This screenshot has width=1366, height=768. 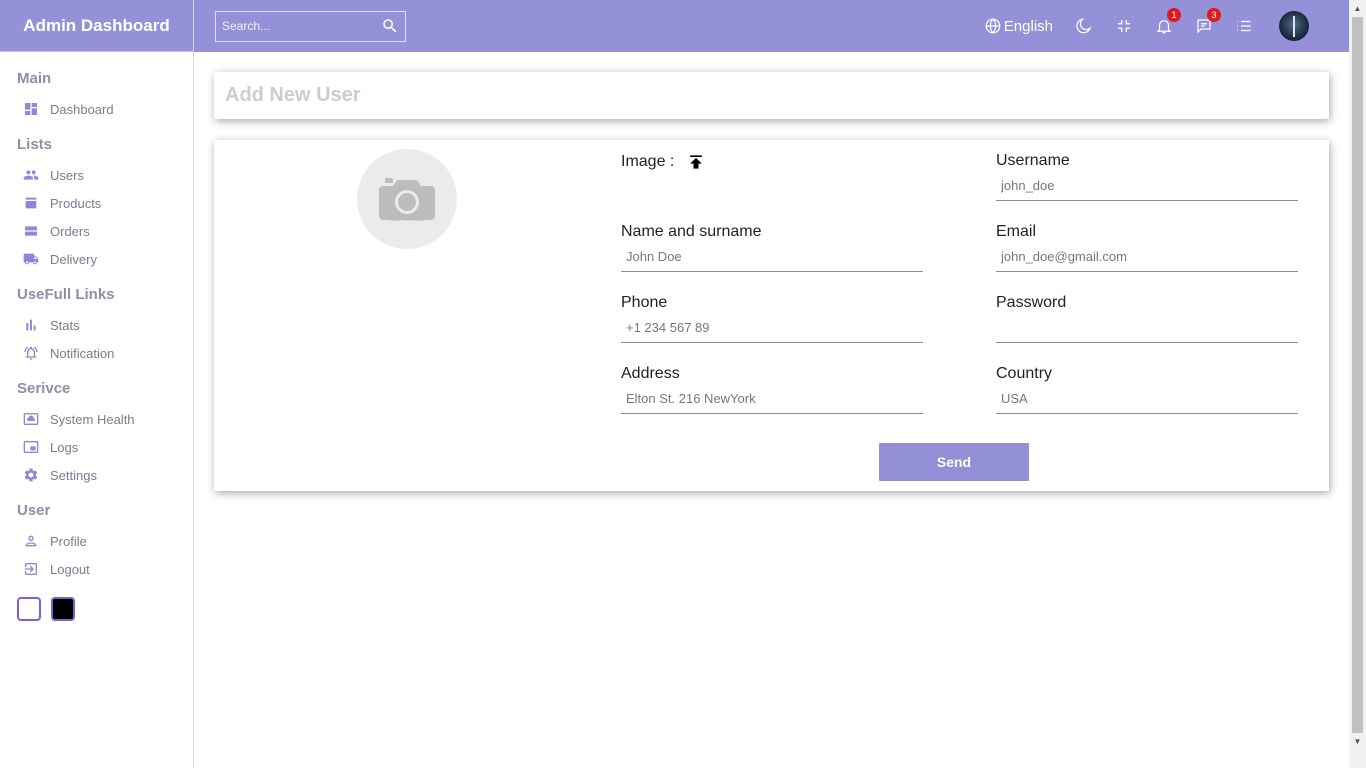 I want to click on theme-switcher, so click(x=105, y=609).